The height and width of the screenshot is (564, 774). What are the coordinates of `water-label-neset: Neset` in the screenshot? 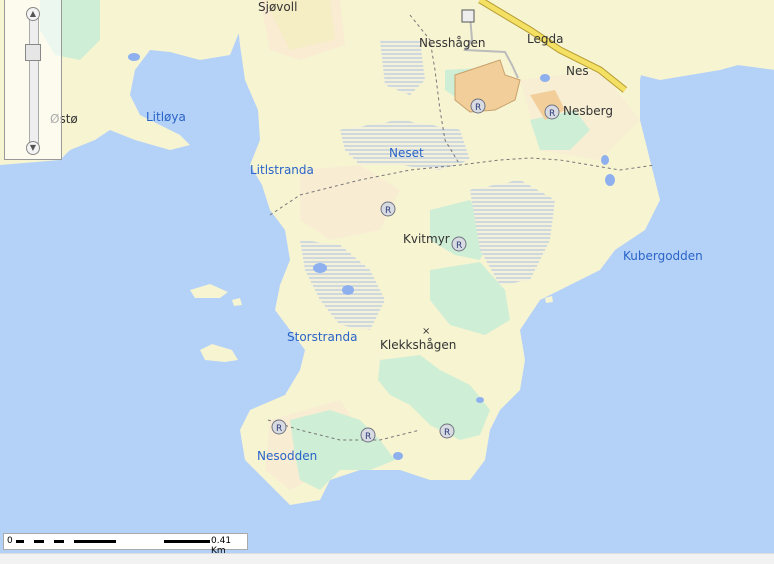 It's located at (406, 153).